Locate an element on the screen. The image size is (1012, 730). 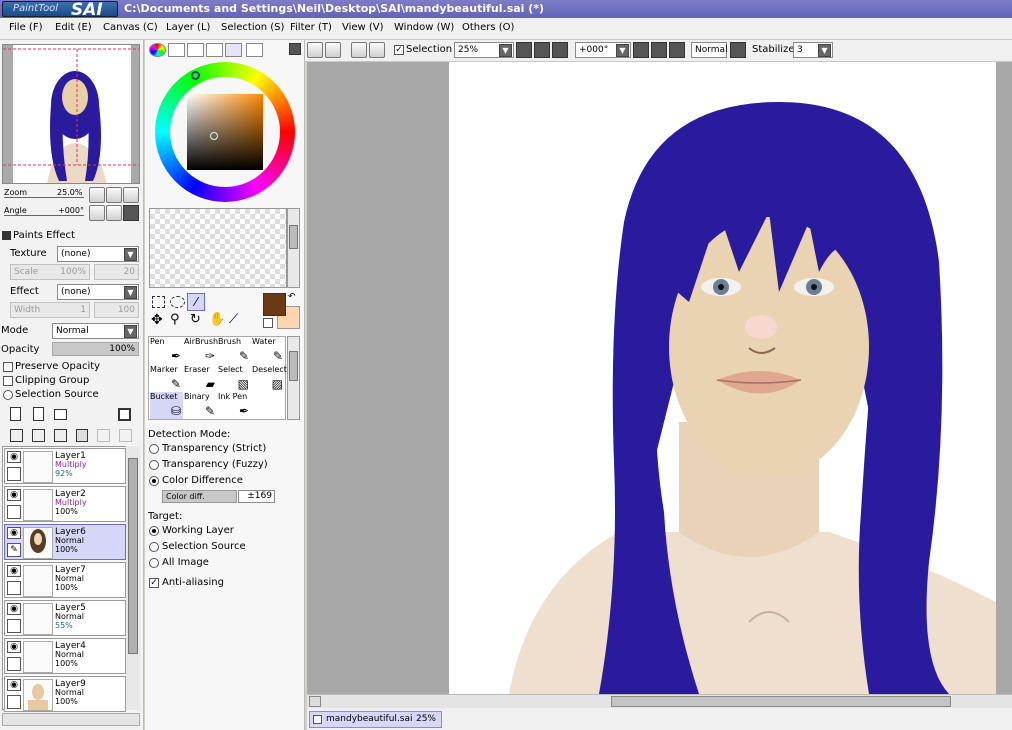
zoom-tool-icon: ⚲ is located at coordinates (175, 320).